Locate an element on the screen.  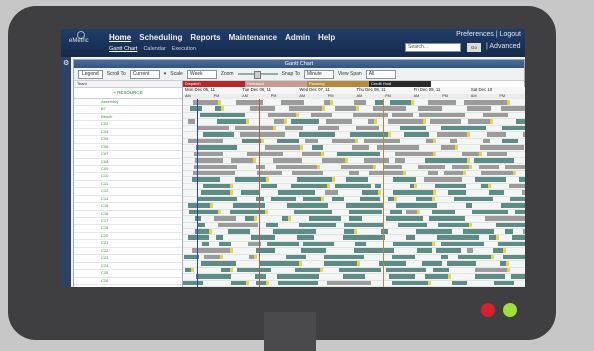
resource-item: C07 is located at coordinates (128, 155).